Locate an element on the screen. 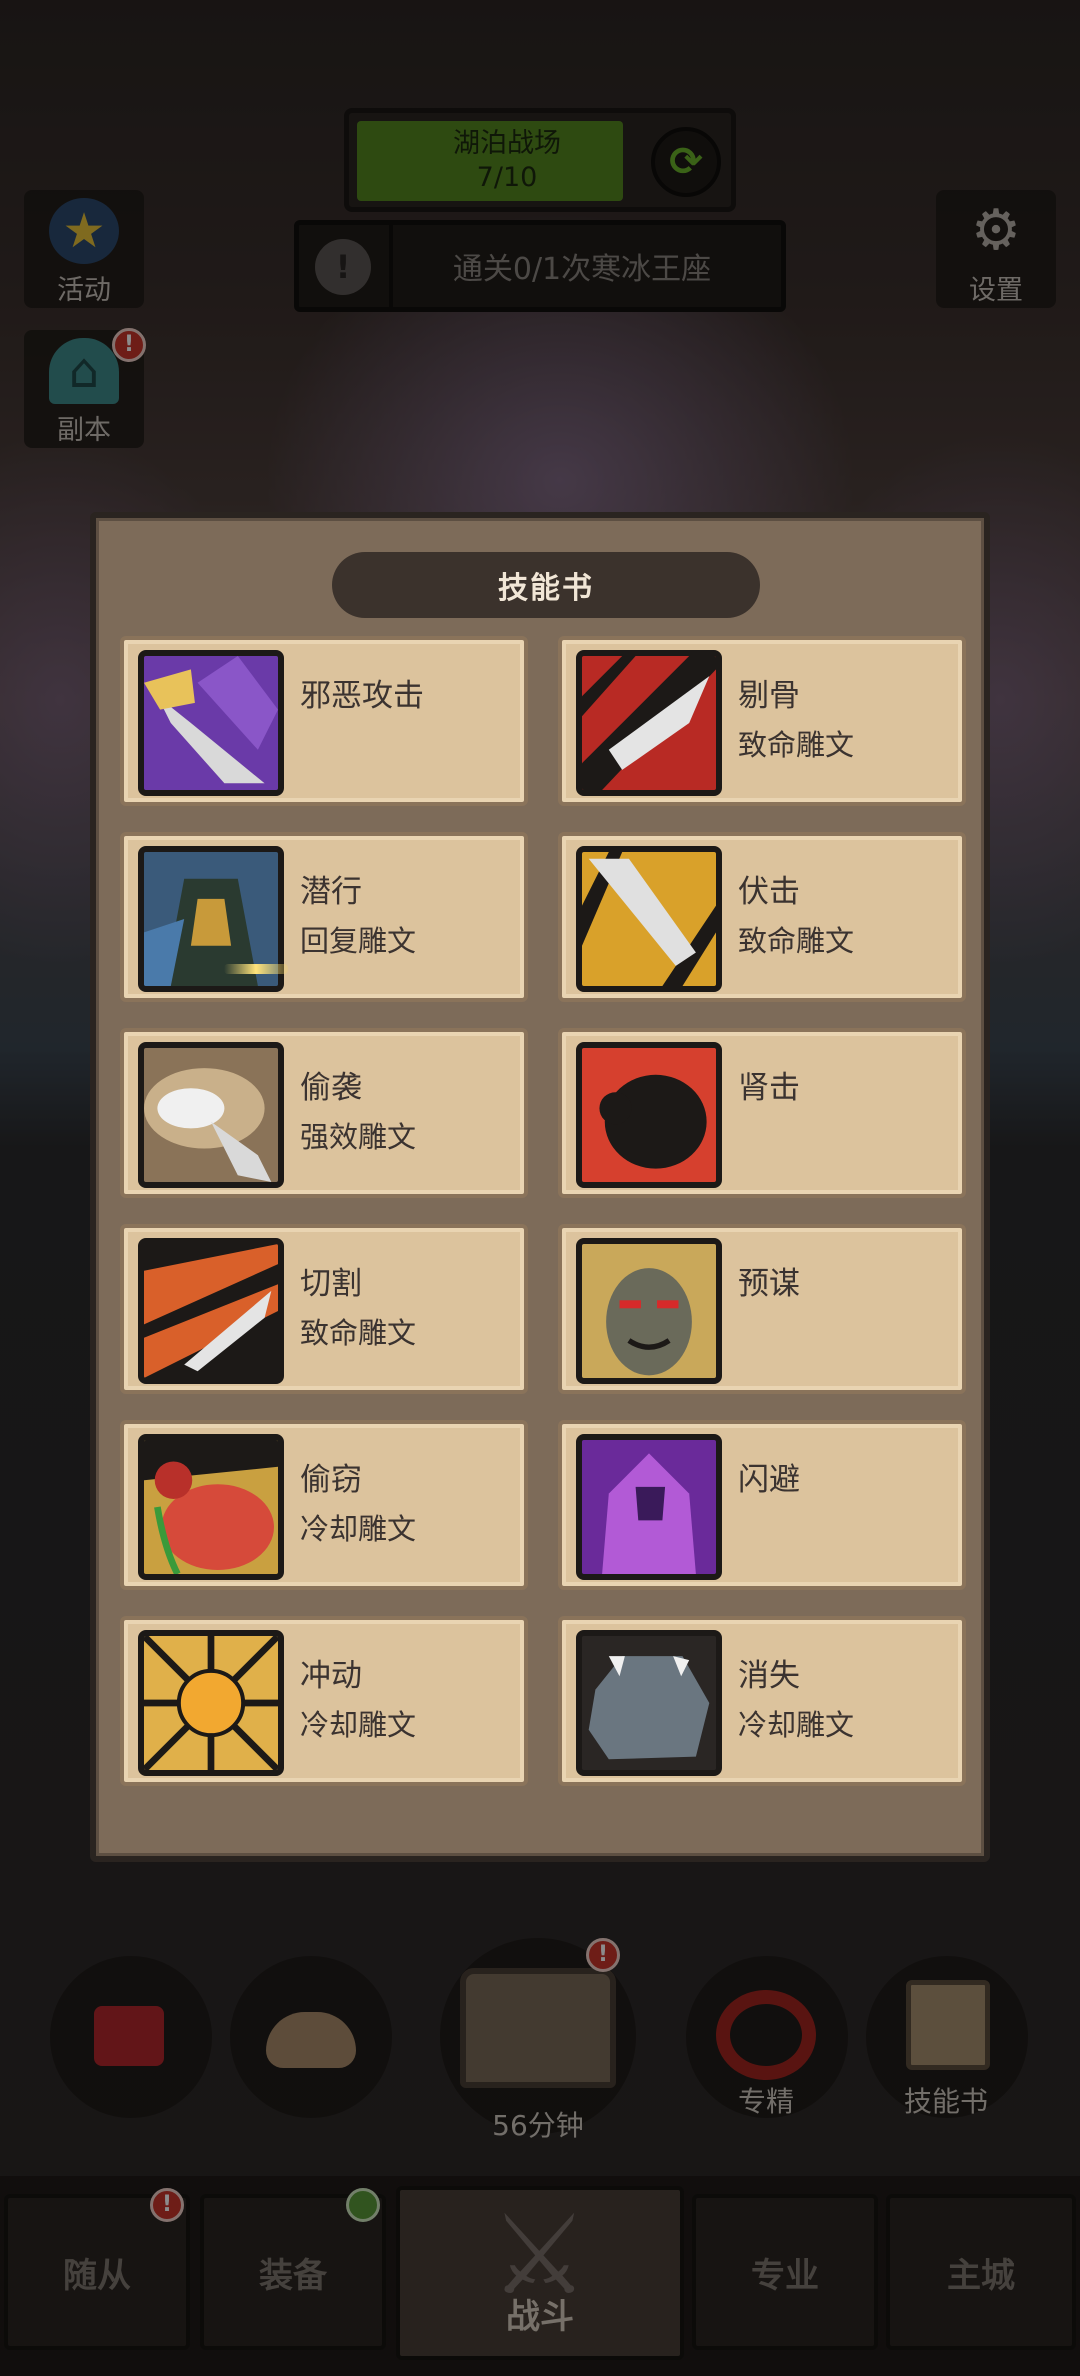 The width and height of the screenshot is (1080, 2376). skill-card-evasion: 闪避 is located at coordinates (762, 1505).